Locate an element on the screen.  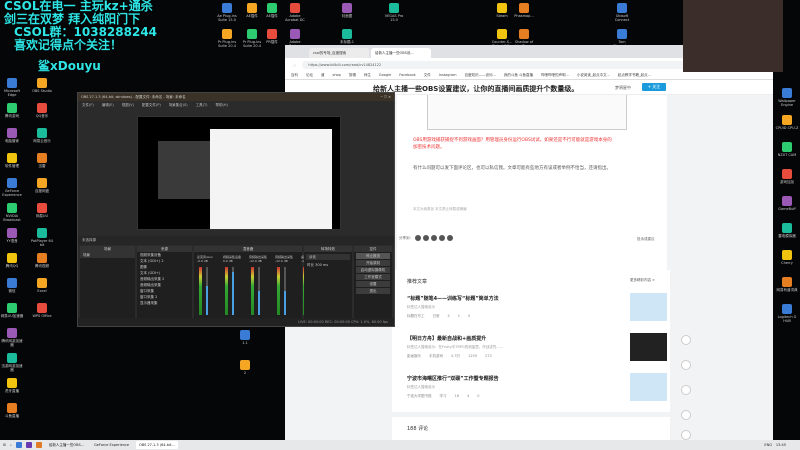
desktop-icon: 腾讯视频 is located at coordinates (42, 260).